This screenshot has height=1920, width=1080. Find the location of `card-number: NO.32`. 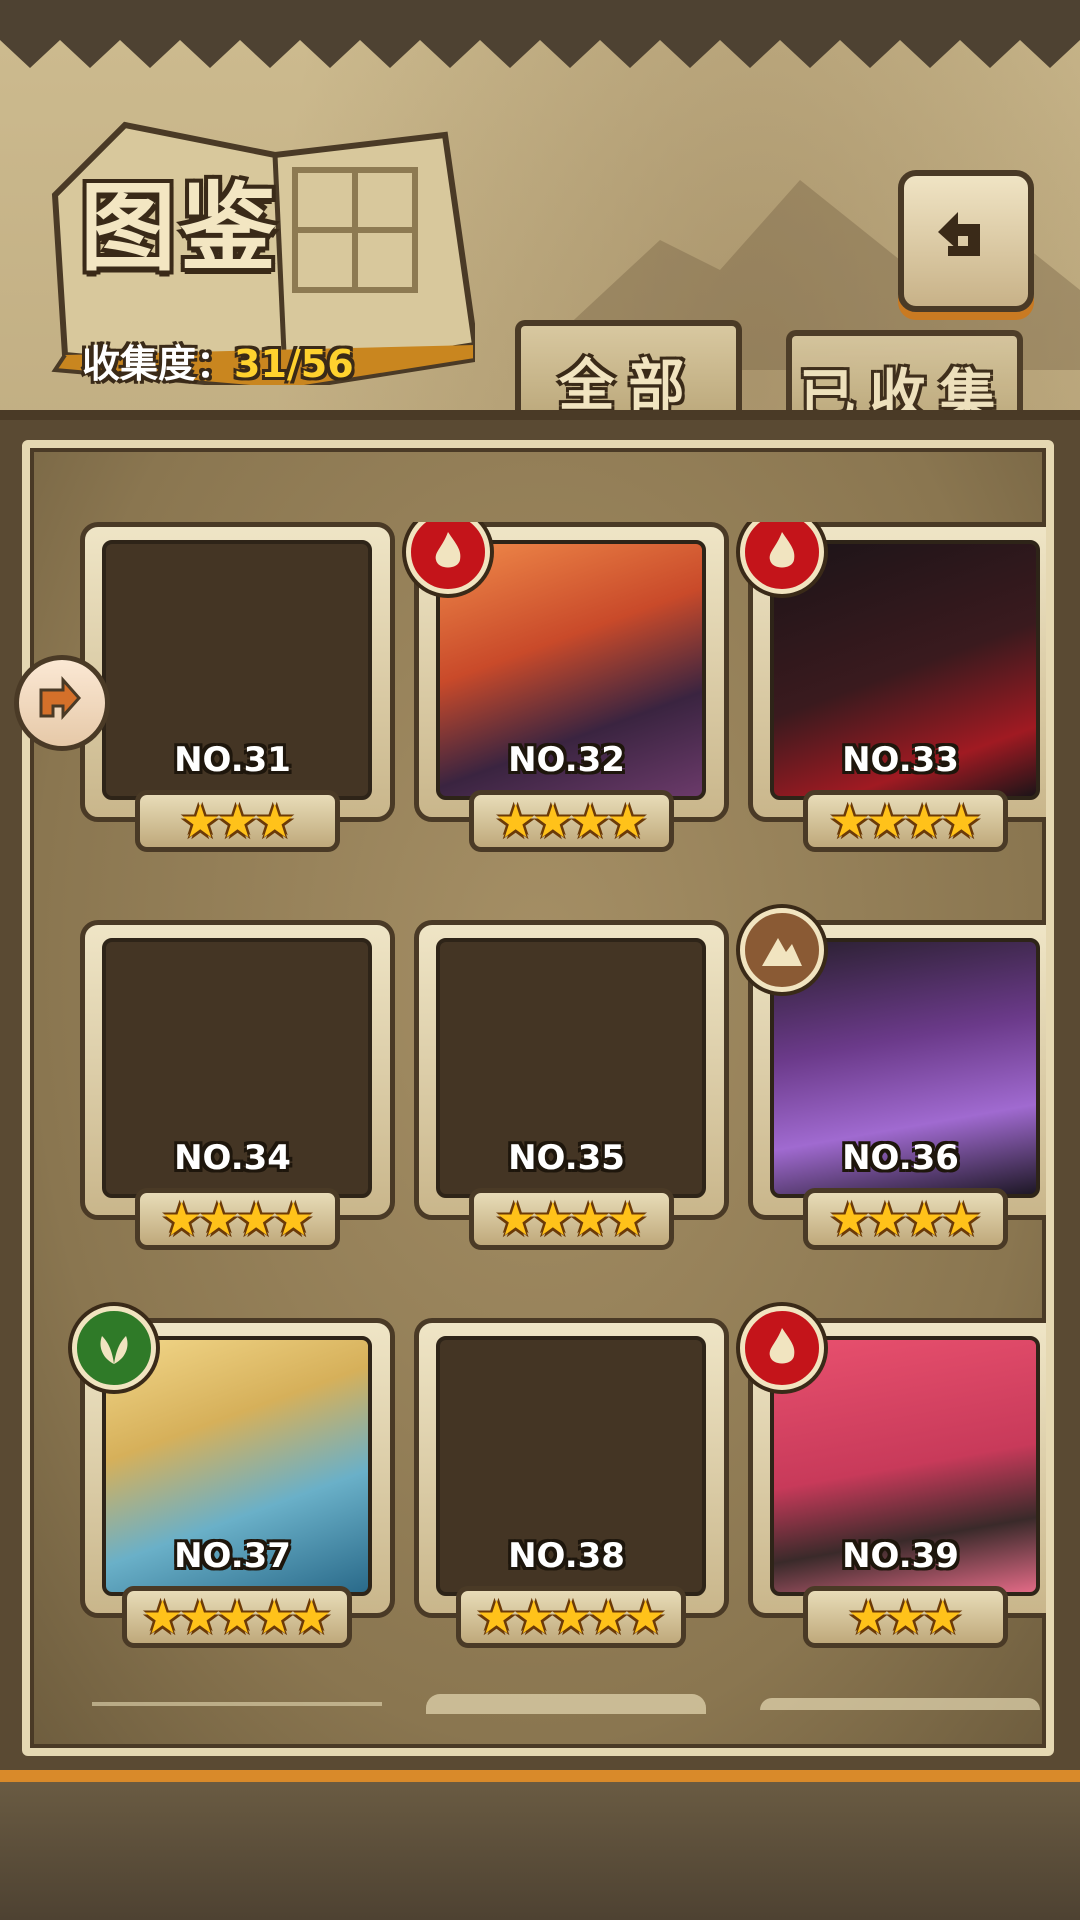

card-number: NO.32 is located at coordinates (566, 760).